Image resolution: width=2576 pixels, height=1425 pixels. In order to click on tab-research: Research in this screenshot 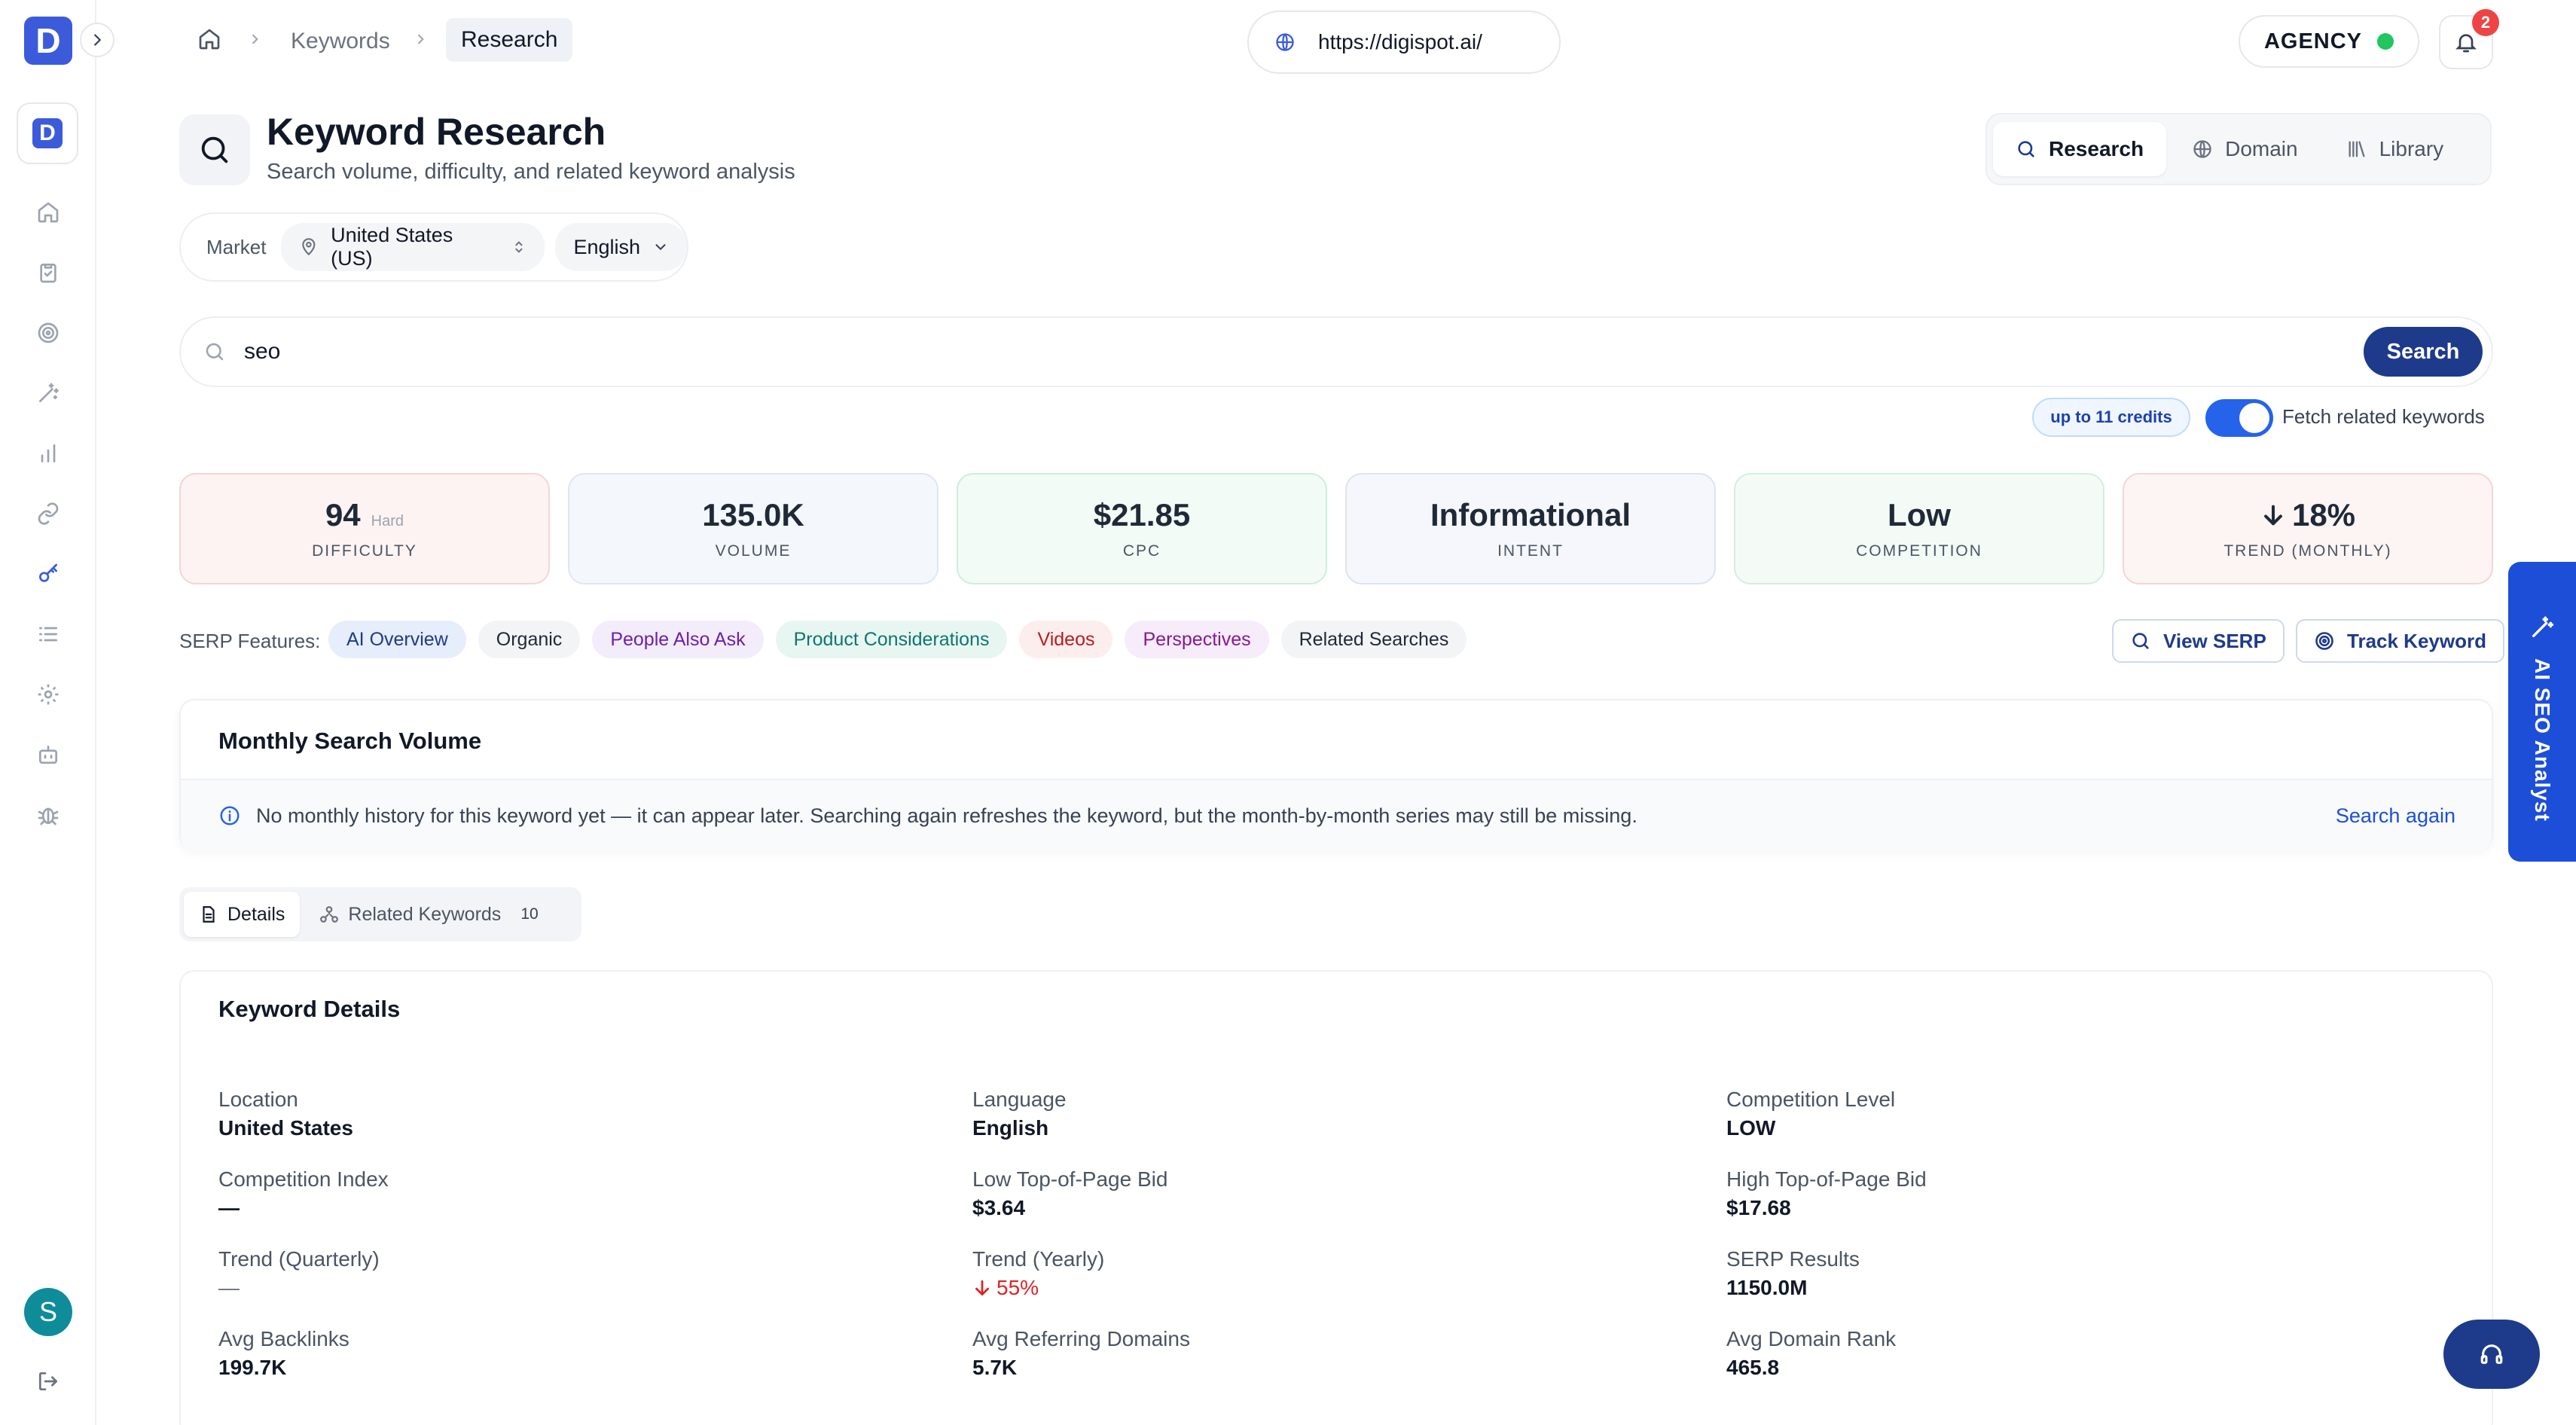, I will do `click(2080, 149)`.